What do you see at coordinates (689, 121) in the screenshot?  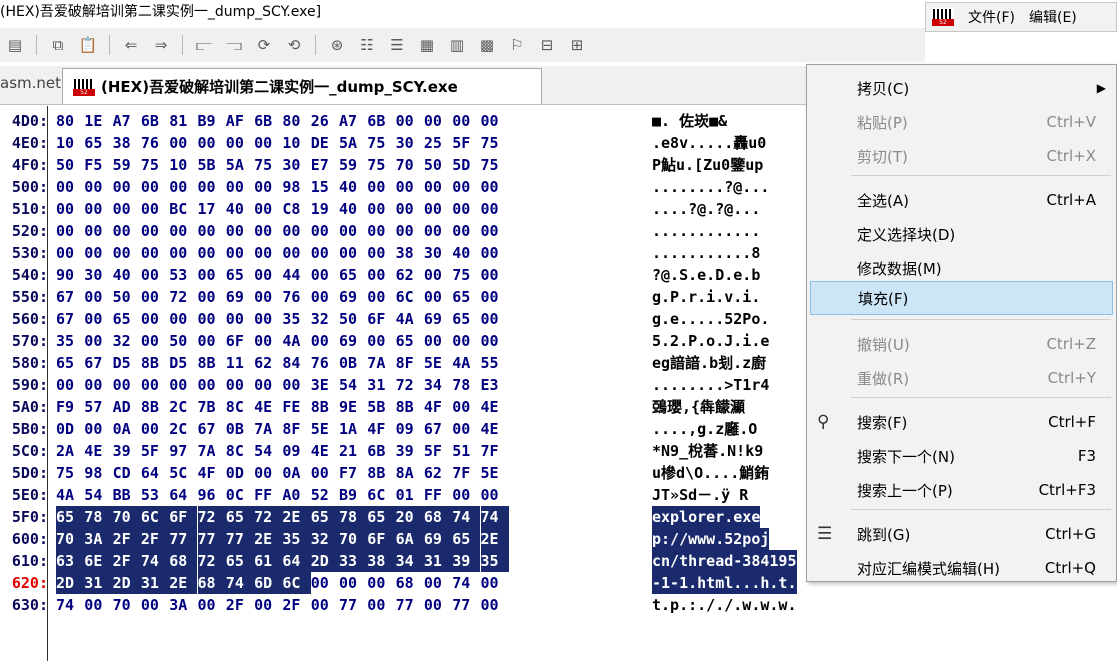 I see `ascii-text: ■. 佐崁■&` at bounding box center [689, 121].